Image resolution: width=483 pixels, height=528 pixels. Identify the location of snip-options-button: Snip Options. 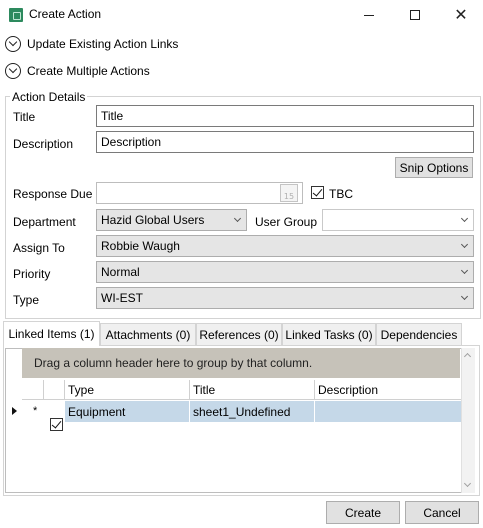
(434, 167).